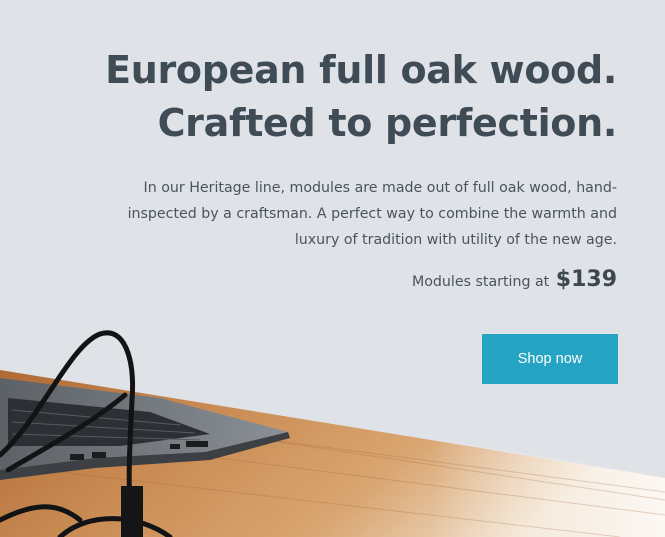 The height and width of the screenshot is (537, 665). I want to click on headline-line-2: Crafted to perfection., so click(387, 123).